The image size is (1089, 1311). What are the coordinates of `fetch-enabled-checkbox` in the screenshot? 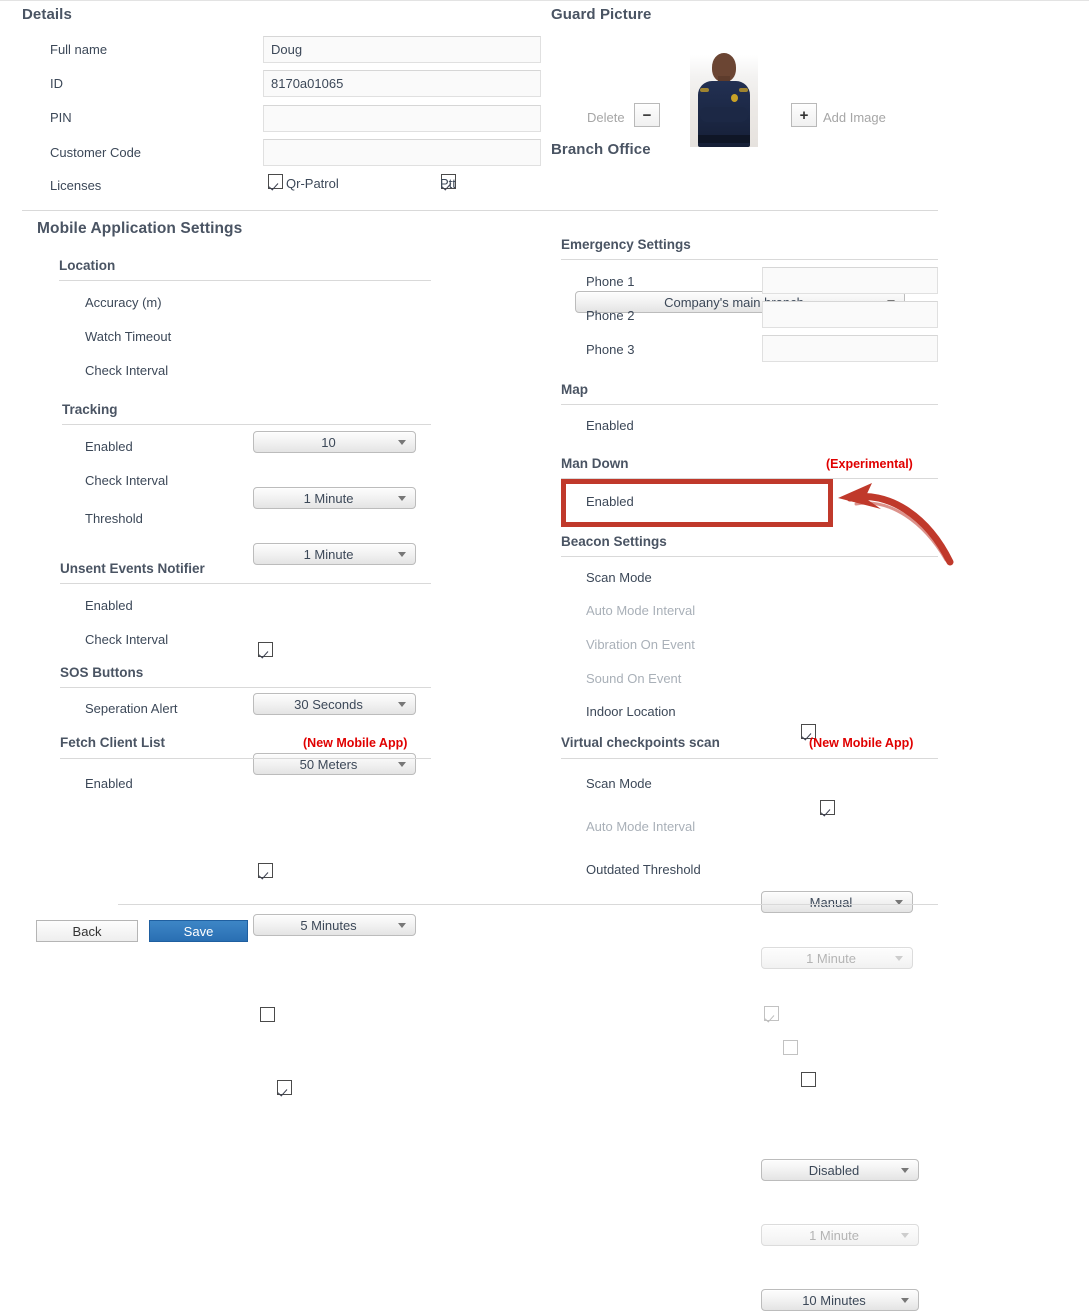 It's located at (284, 1087).